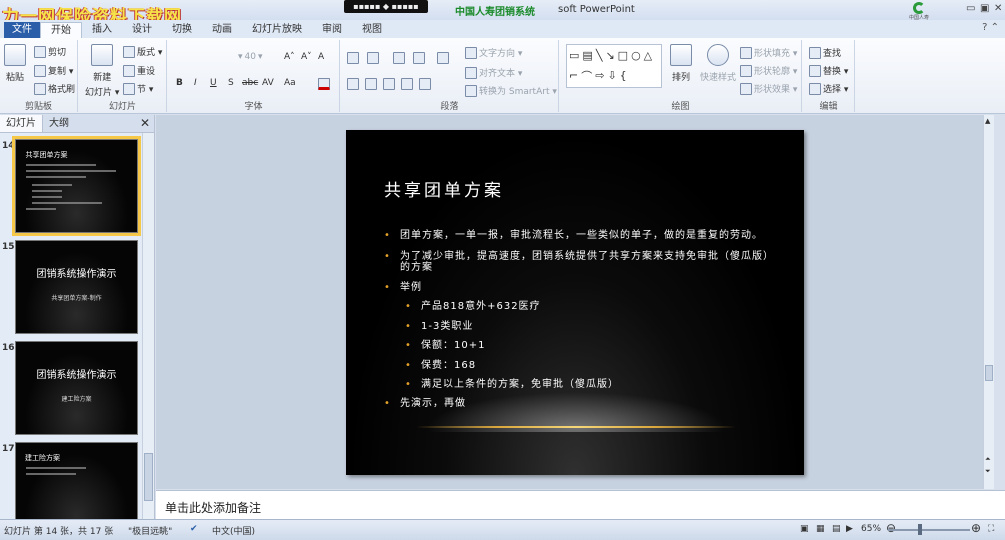 This screenshot has height=540, width=1005. Describe the element at coordinates (148, 326) in the screenshot. I see `slides-panel-scrollbar` at that location.